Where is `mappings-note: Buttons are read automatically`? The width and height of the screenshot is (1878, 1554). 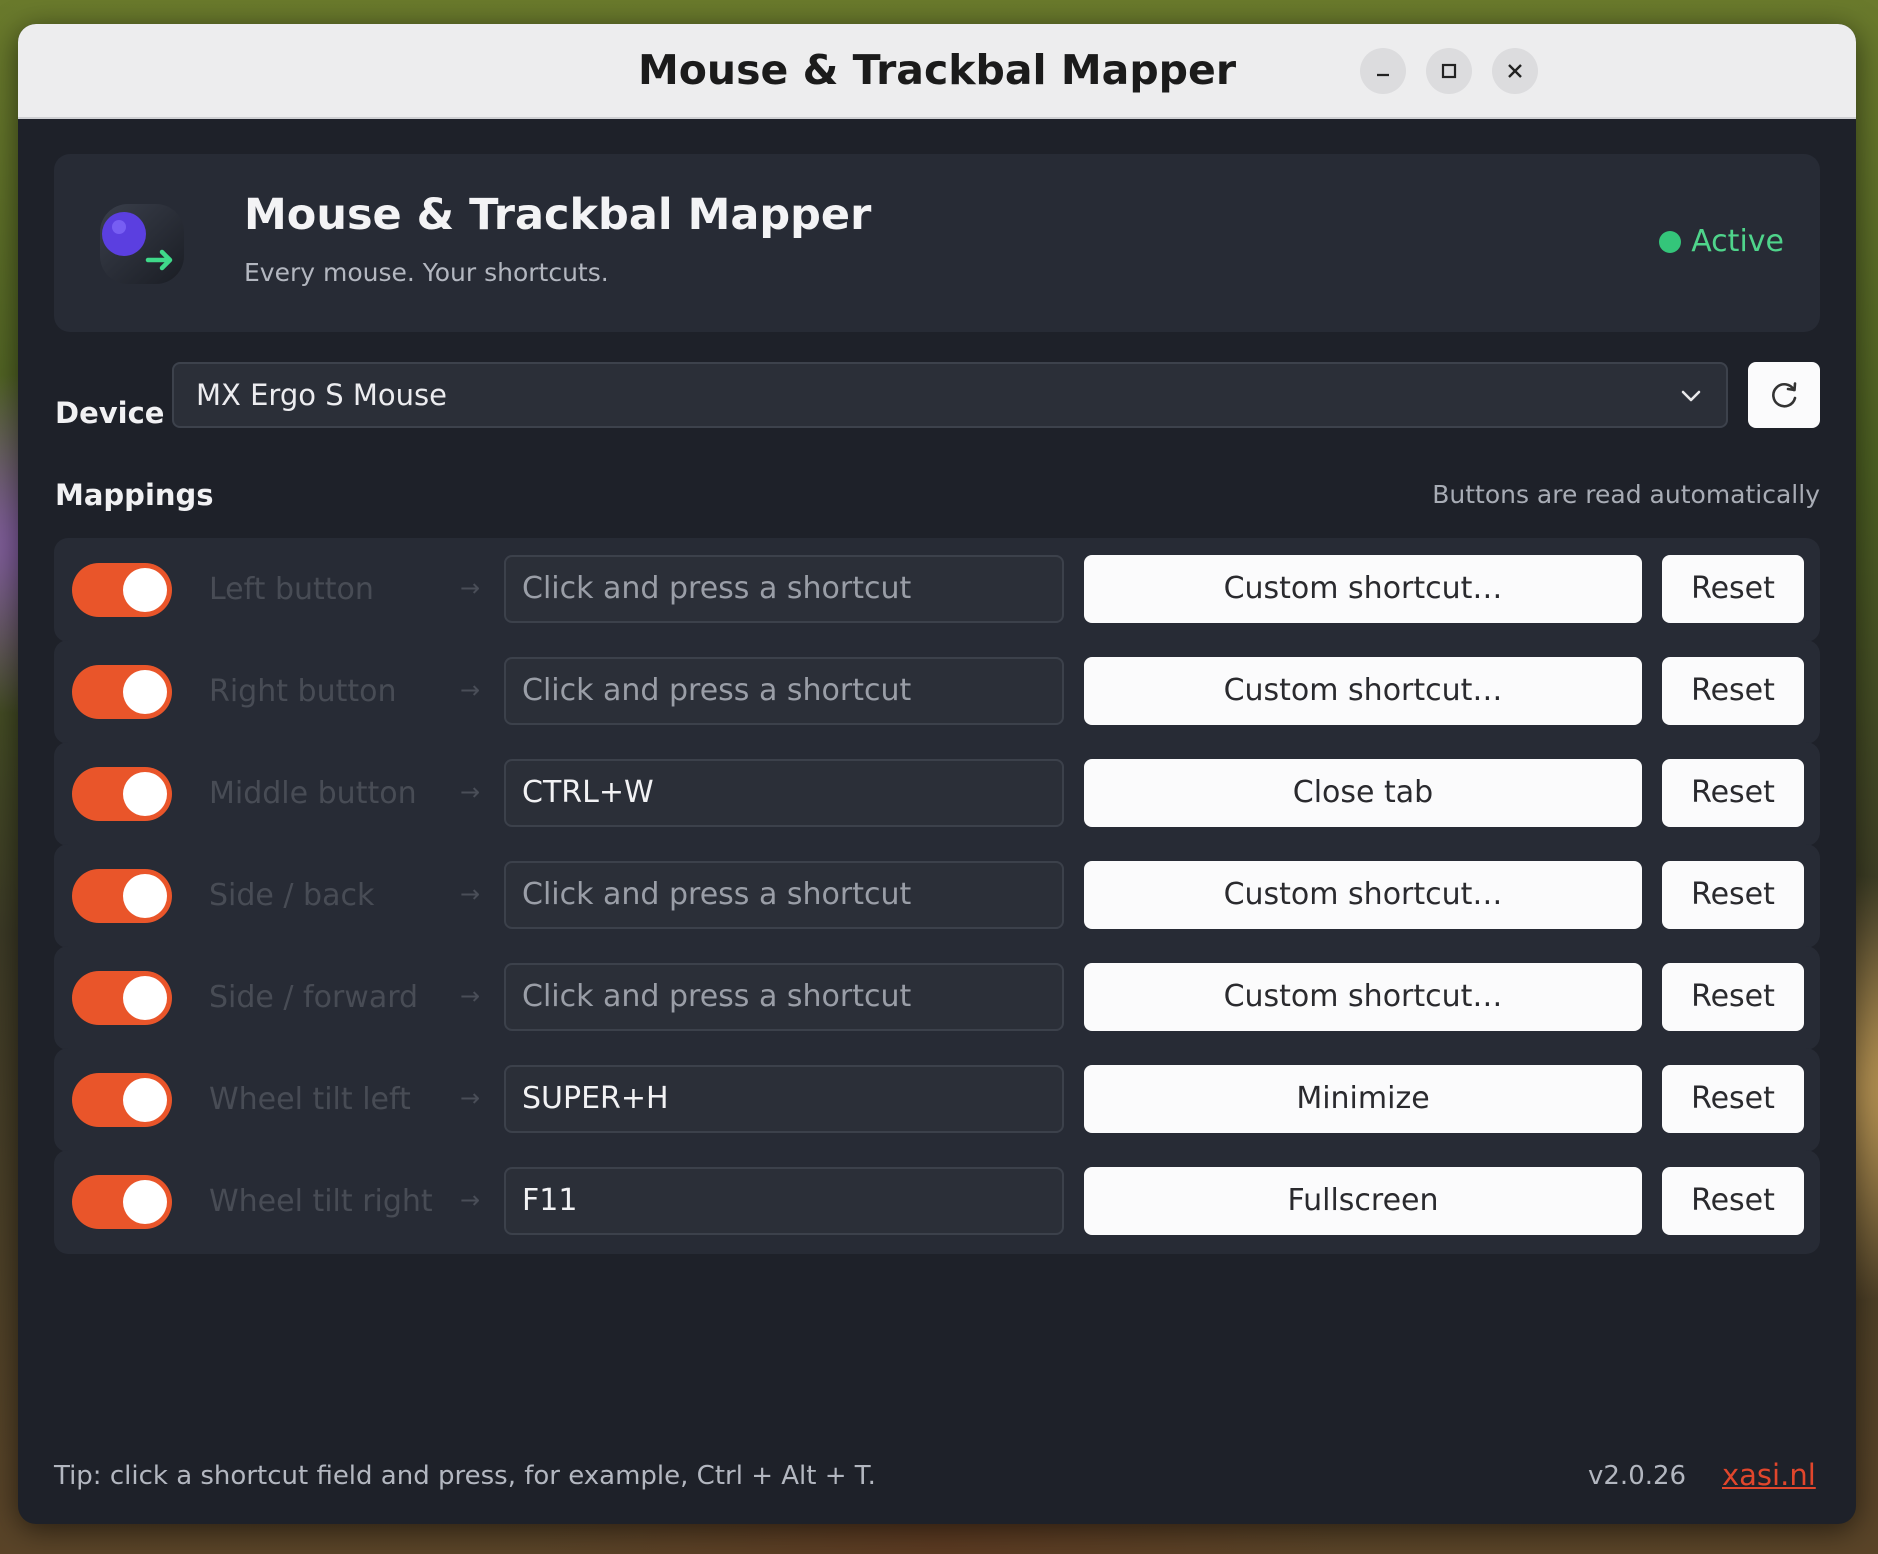 mappings-note: Buttons are read automatically is located at coordinates (1626, 494).